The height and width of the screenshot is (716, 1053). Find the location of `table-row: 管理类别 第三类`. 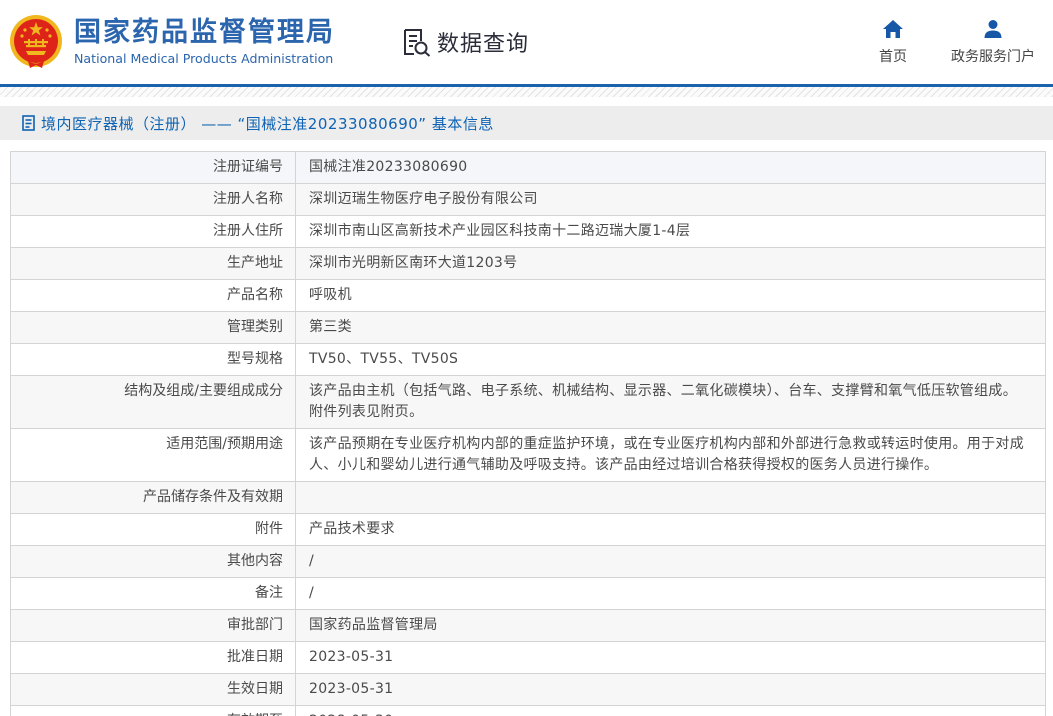

table-row: 管理类别 第三类 is located at coordinates (528, 328).